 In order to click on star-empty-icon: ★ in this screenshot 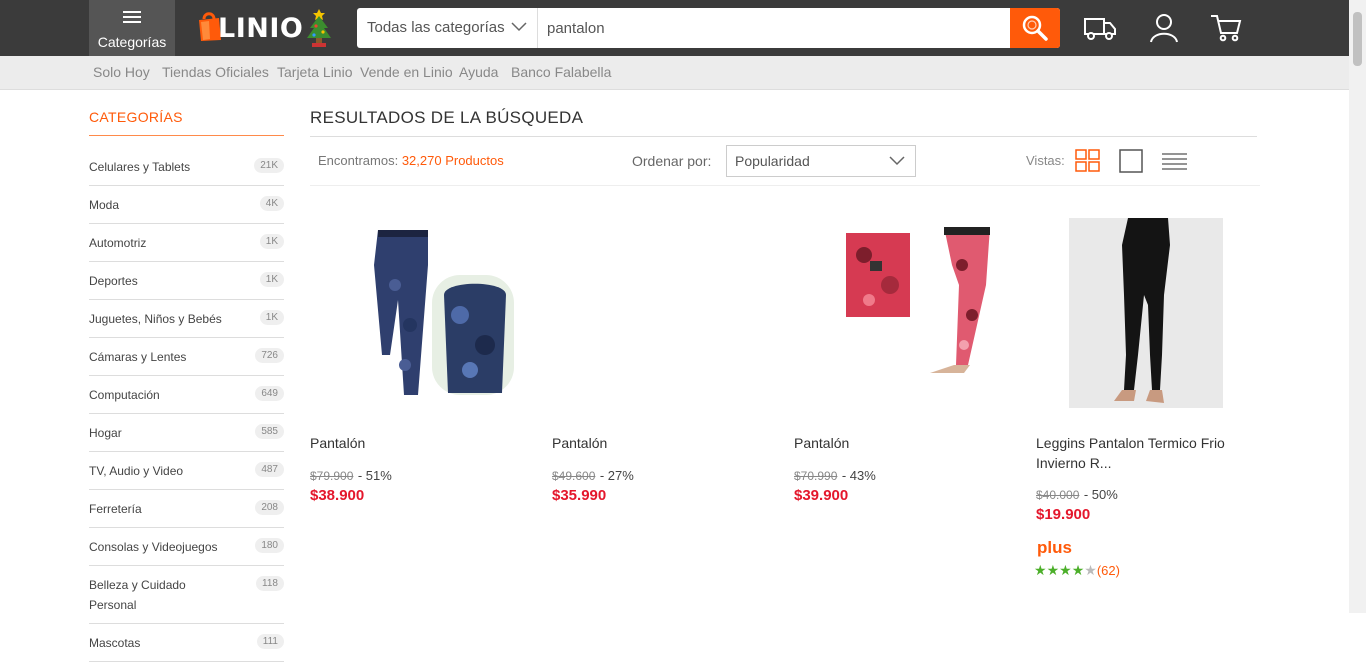, I will do `click(1090, 570)`.